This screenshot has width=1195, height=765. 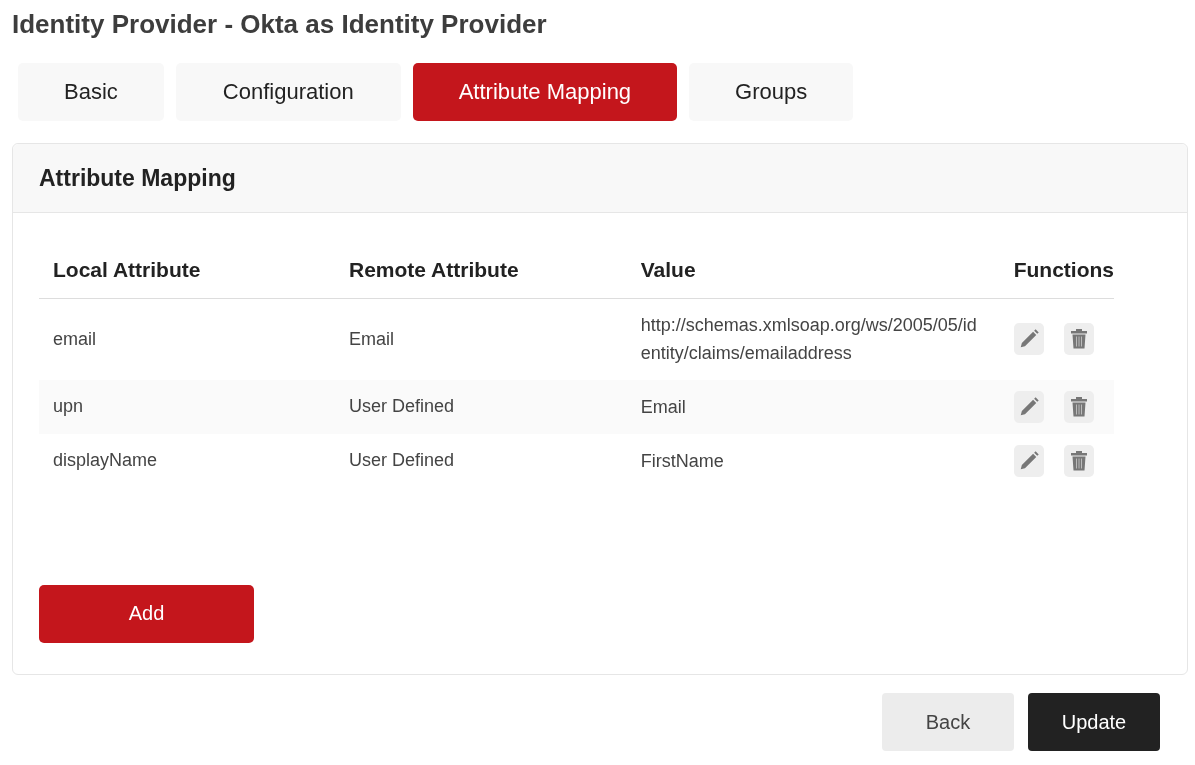 What do you see at coordinates (280, 24) in the screenshot?
I see `page-title: Identity Provider - Okta as Identity Provider` at bounding box center [280, 24].